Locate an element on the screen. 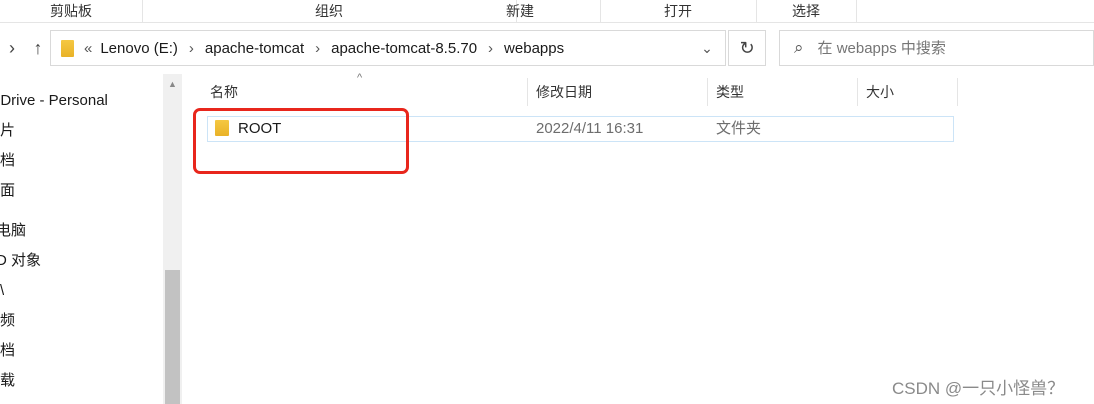  refresh-icon: ↻ is located at coordinates (747, 48).